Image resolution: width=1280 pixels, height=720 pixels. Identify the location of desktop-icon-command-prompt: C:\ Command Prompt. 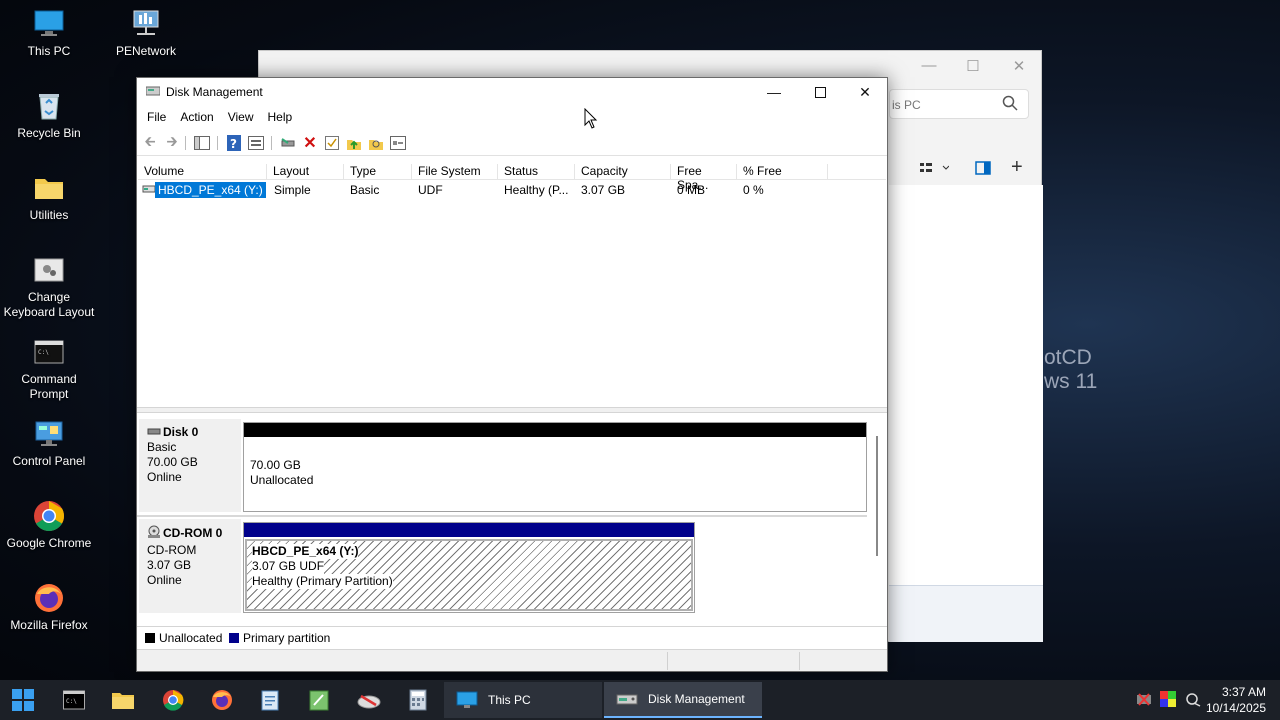
(49, 369).